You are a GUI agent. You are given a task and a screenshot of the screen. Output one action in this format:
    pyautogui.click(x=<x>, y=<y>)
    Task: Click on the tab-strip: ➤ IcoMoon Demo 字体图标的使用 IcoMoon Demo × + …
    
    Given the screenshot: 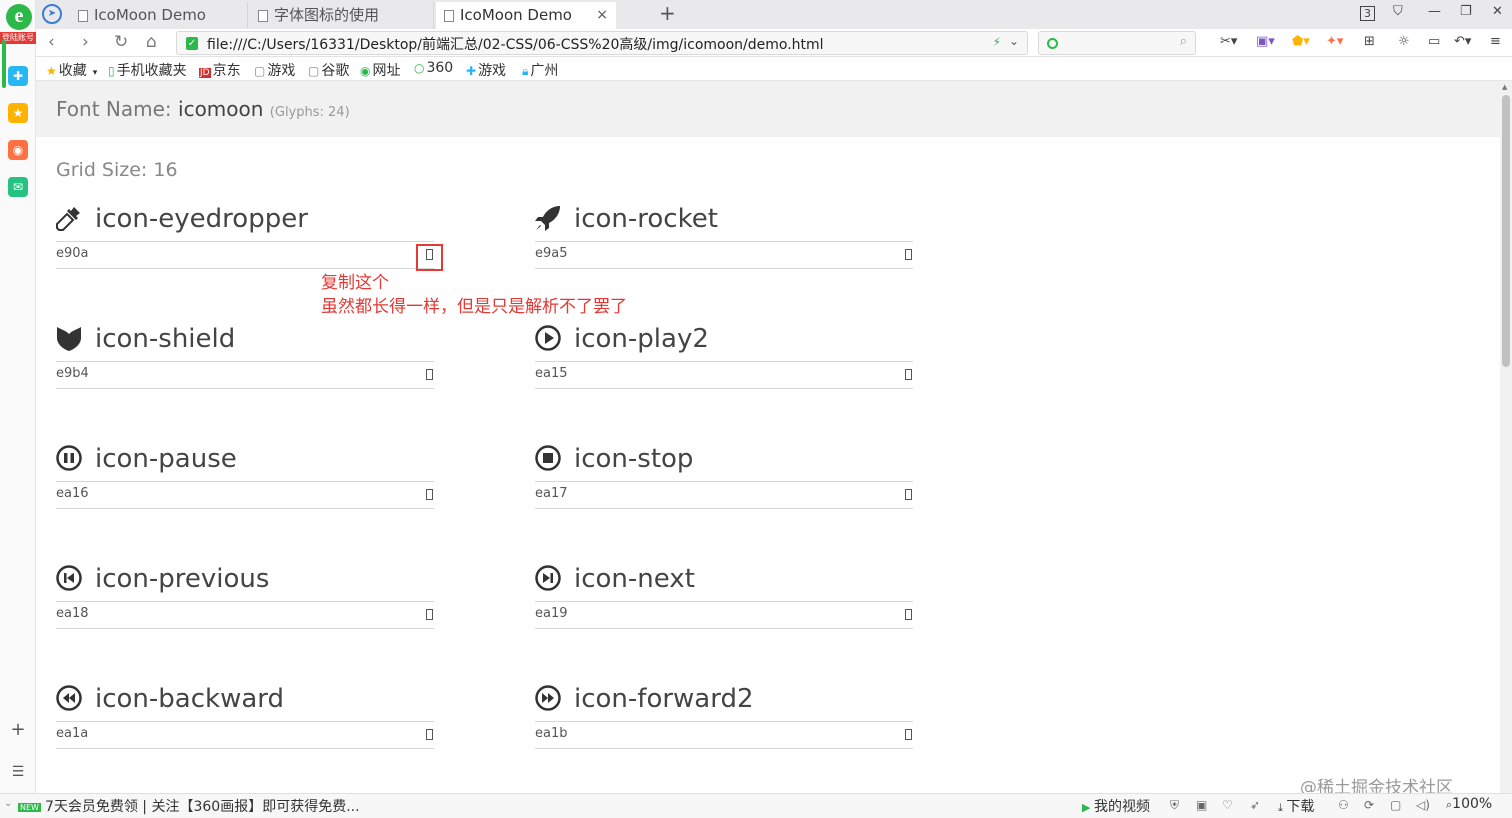 What is the action you would take?
    pyautogui.click(x=774, y=14)
    